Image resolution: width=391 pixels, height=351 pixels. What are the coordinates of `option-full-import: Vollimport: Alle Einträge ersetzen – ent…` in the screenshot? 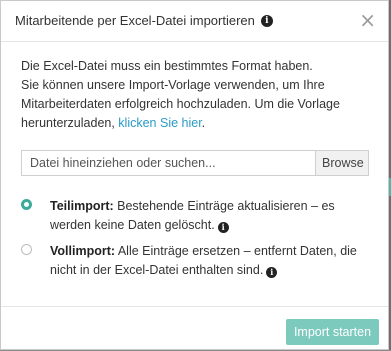 It's located at (193, 261).